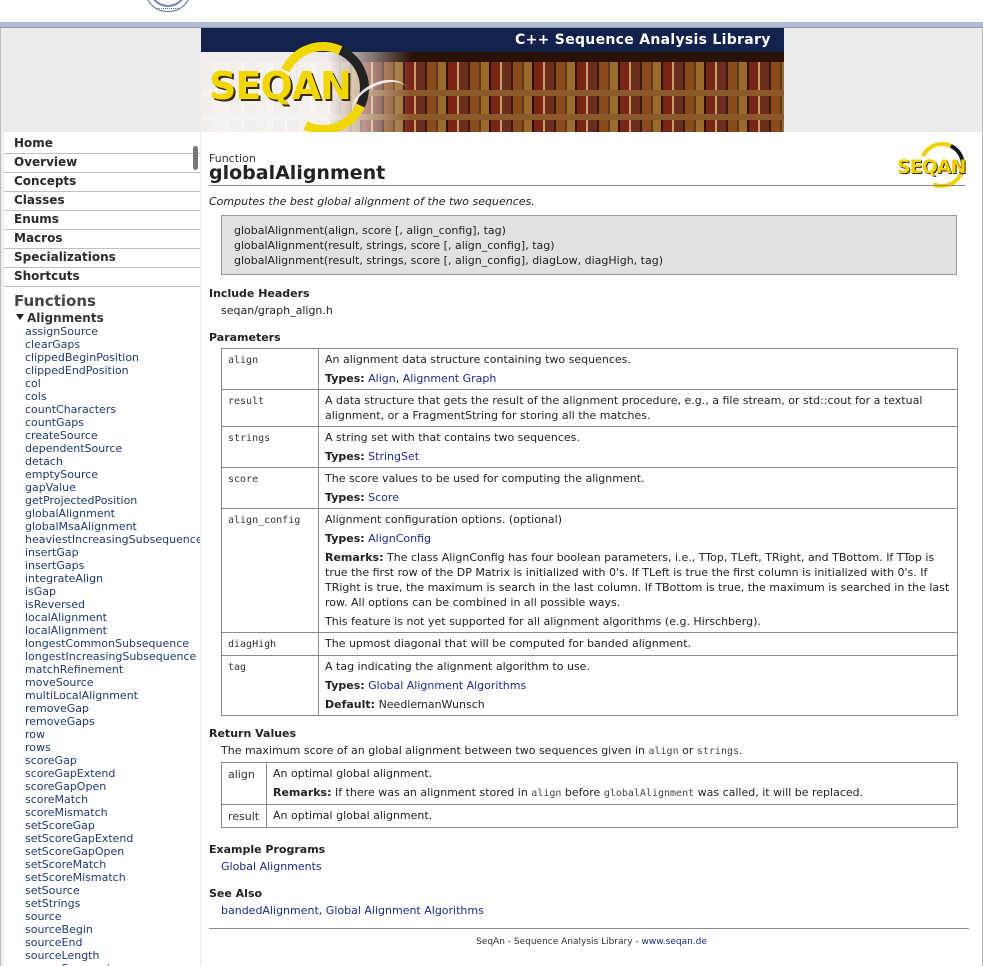 This screenshot has width=983, height=966. I want to click on function-link: setScoreMismatch, so click(102, 877).